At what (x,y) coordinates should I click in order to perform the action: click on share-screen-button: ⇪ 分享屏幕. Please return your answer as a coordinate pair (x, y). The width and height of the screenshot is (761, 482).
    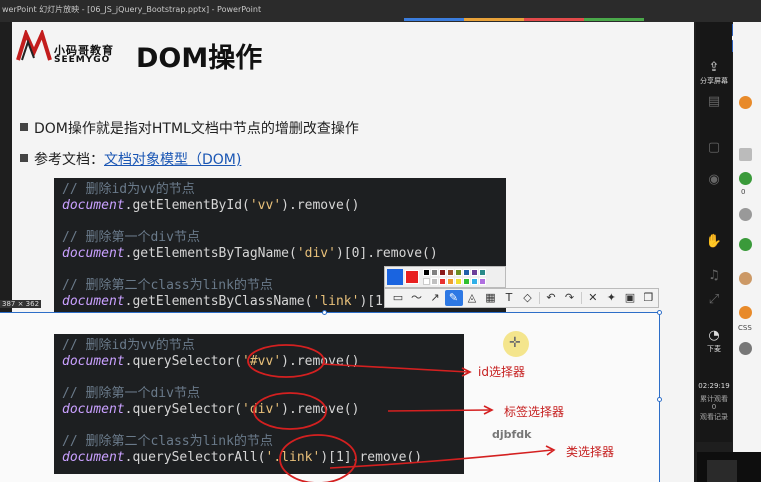
    Looking at the image, I should click on (714, 73).